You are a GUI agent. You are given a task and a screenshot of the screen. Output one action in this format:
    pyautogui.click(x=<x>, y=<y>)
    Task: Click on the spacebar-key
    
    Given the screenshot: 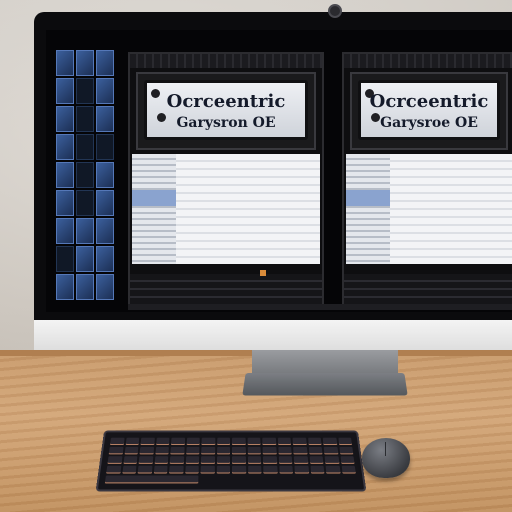 What is the action you would take?
    pyautogui.click(x=151, y=479)
    